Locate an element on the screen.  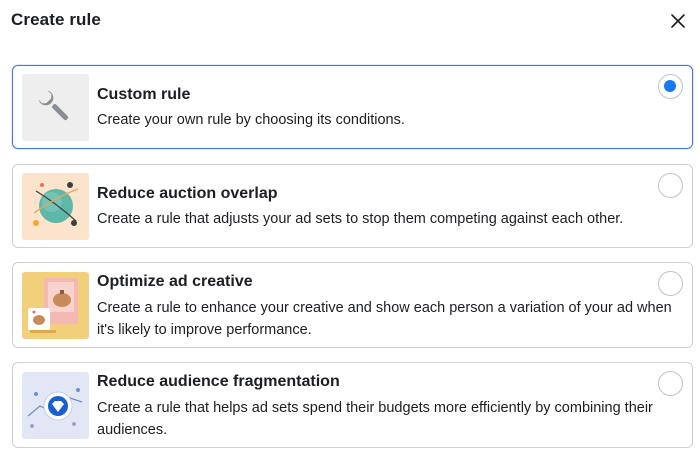
auction-overlap-illustration is located at coordinates (56, 204).